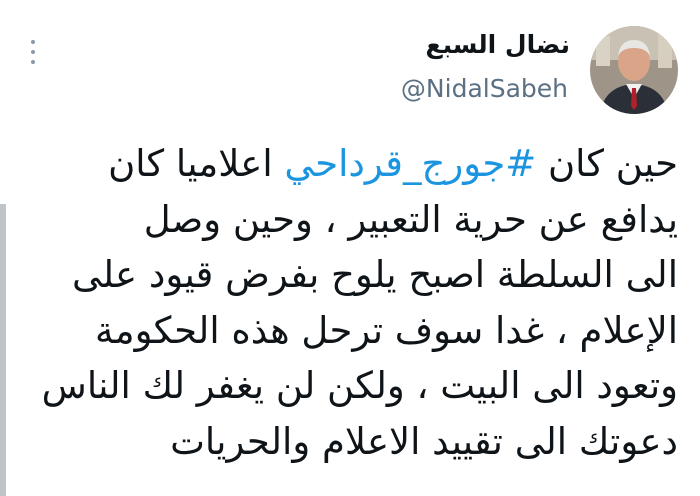  What do you see at coordinates (498, 44) in the screenshot?
I see `author-display-name: نضال السبع` at bounding box center [498, 44].